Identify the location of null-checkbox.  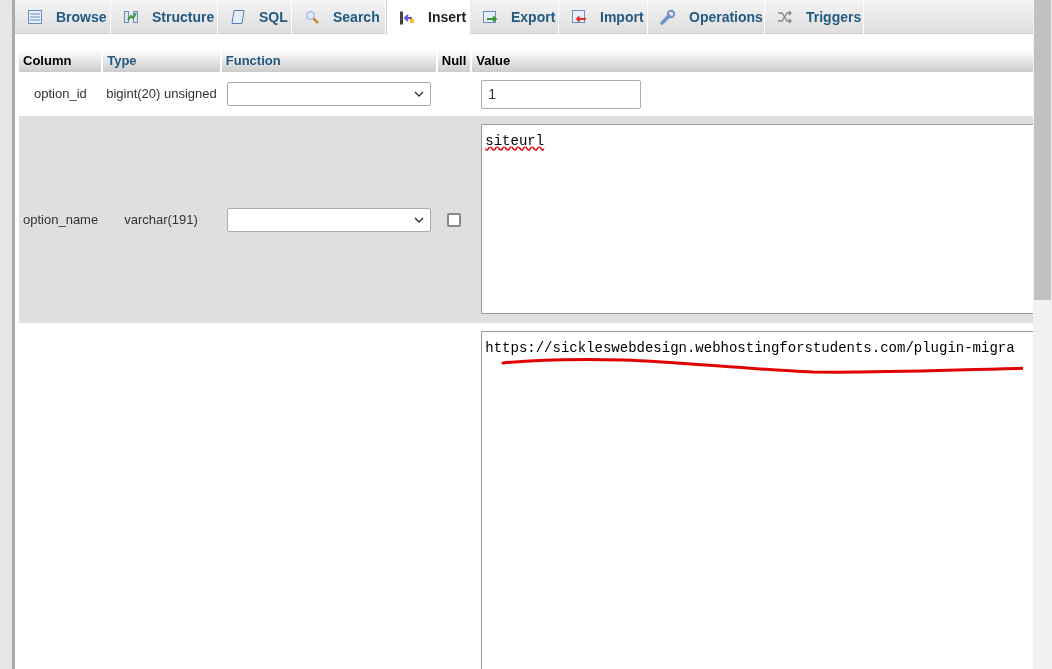
(454, 220).